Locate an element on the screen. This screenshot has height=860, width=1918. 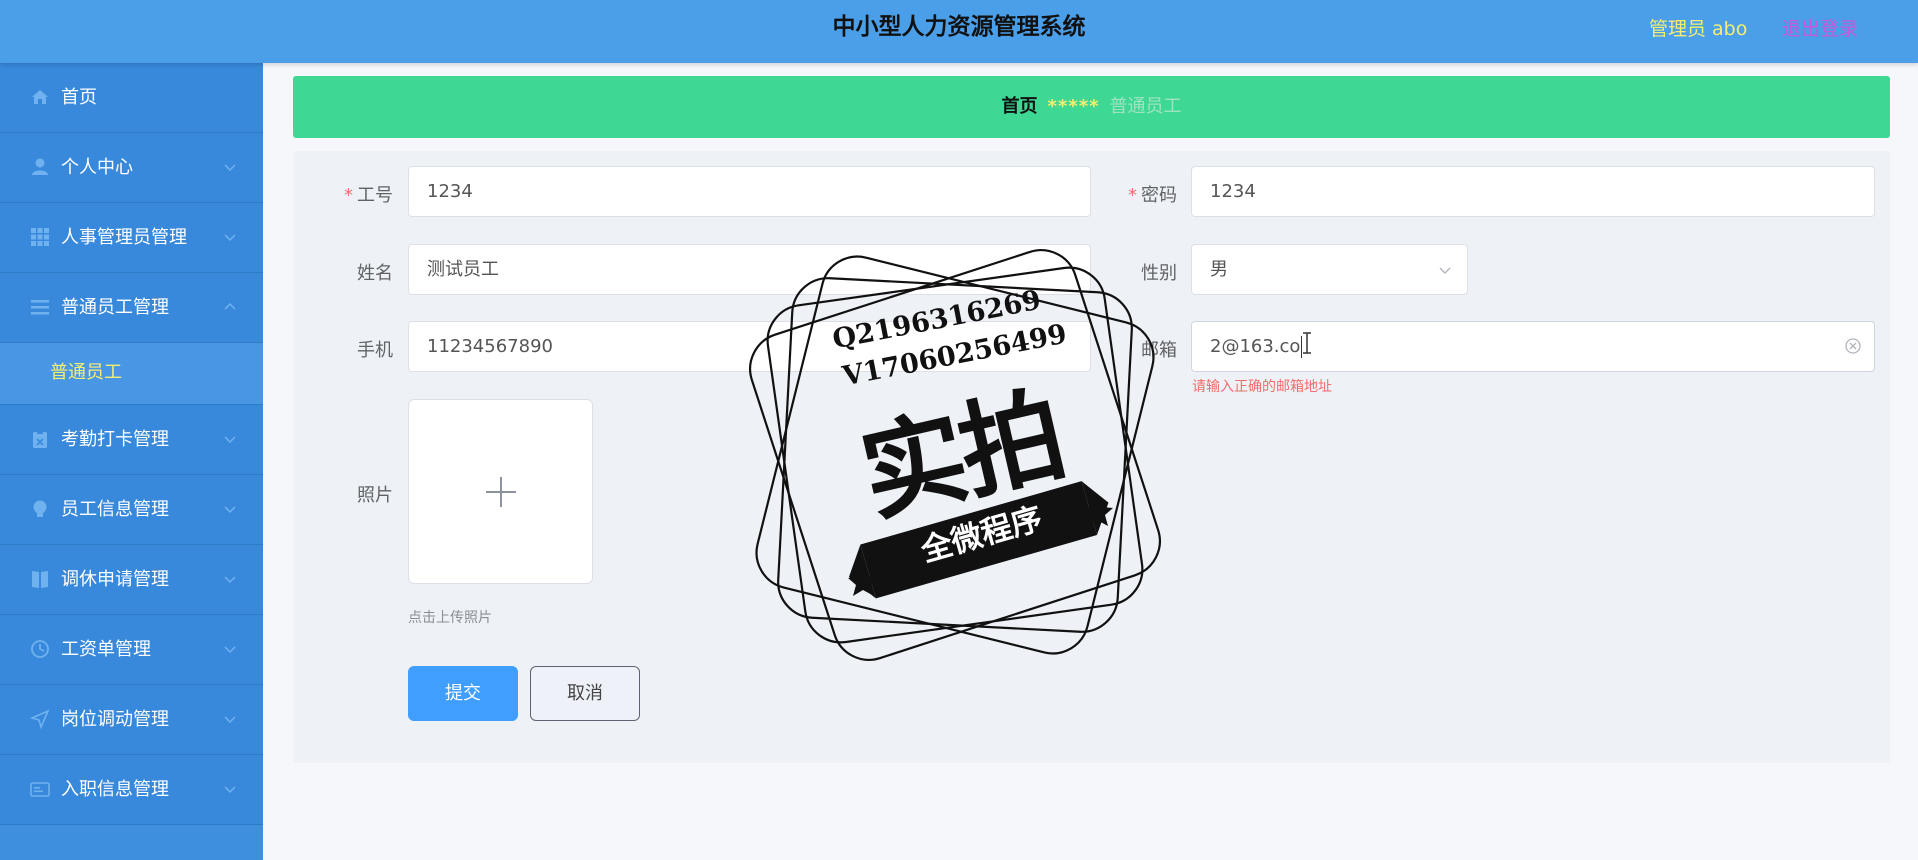
clear-icon is located at coordinates (1853, 346).